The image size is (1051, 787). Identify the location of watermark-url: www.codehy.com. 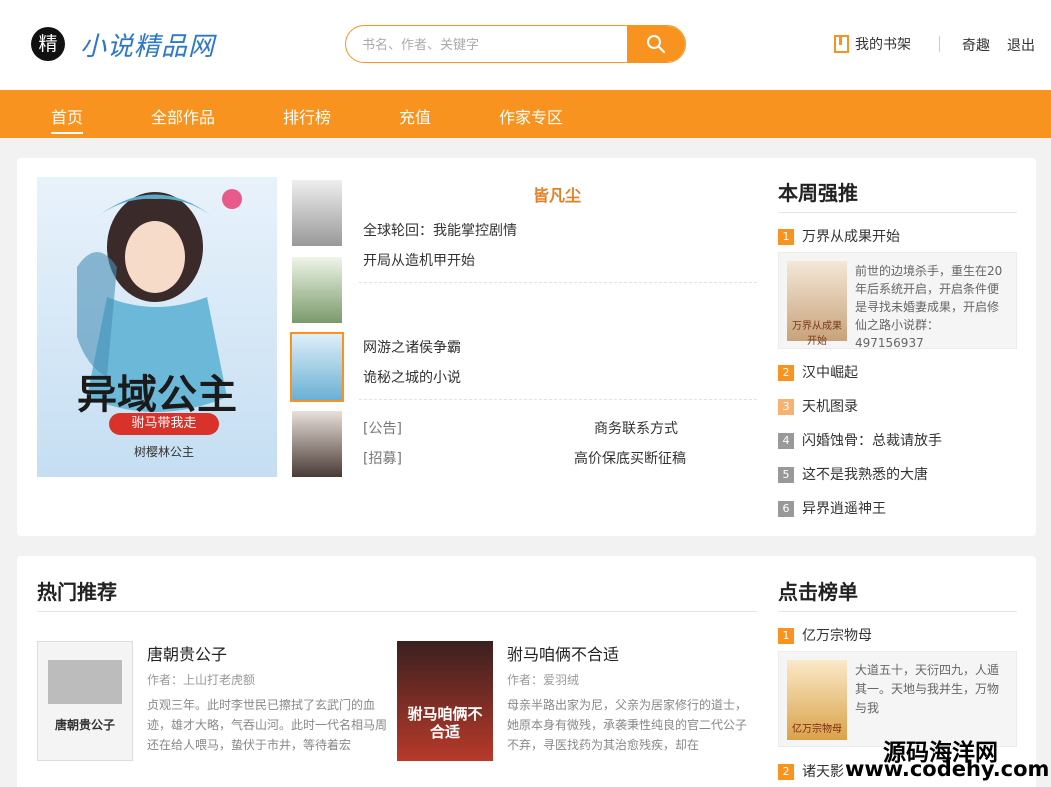
(947, 769).